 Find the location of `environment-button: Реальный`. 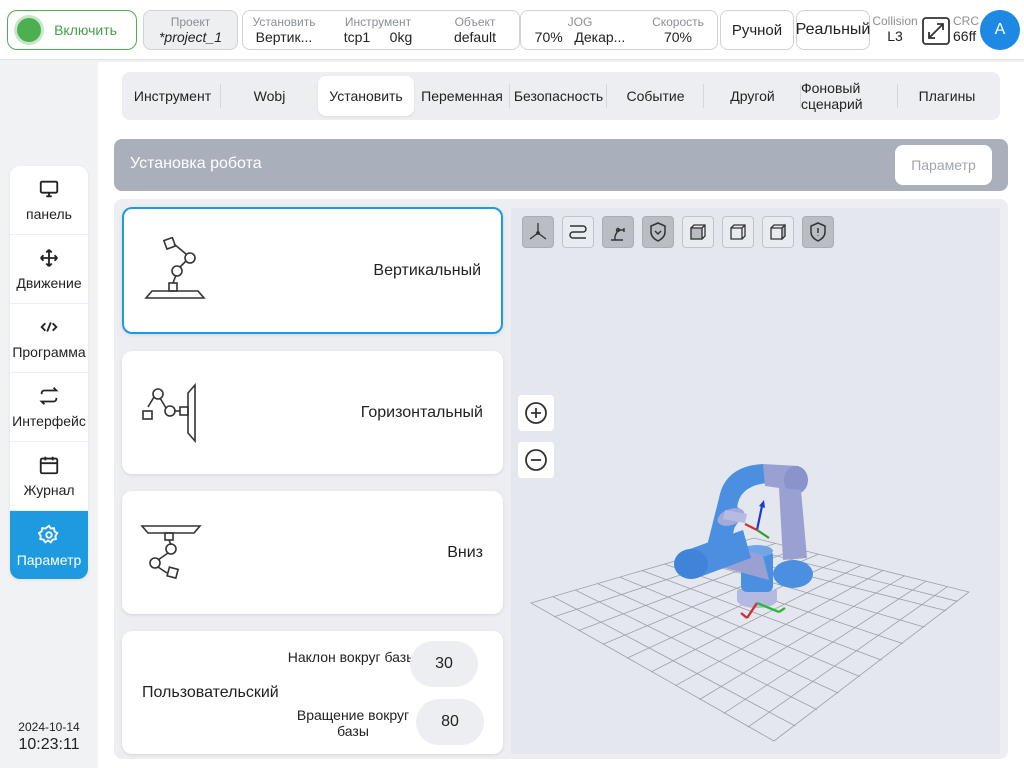

environment-button: Реальный is located at coordinates (833, 30).